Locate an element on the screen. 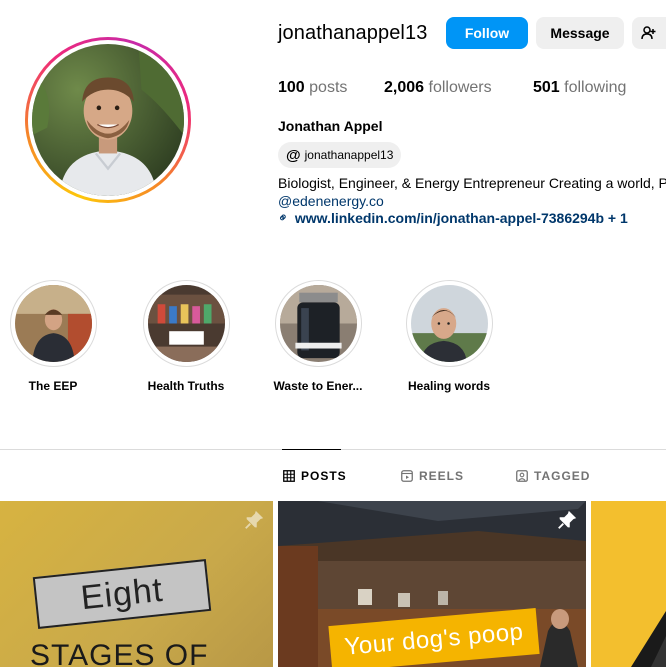 Image resolution: width=666 pixels, height=667 pixels. avatar-photo is located at coordinates (108, 120).